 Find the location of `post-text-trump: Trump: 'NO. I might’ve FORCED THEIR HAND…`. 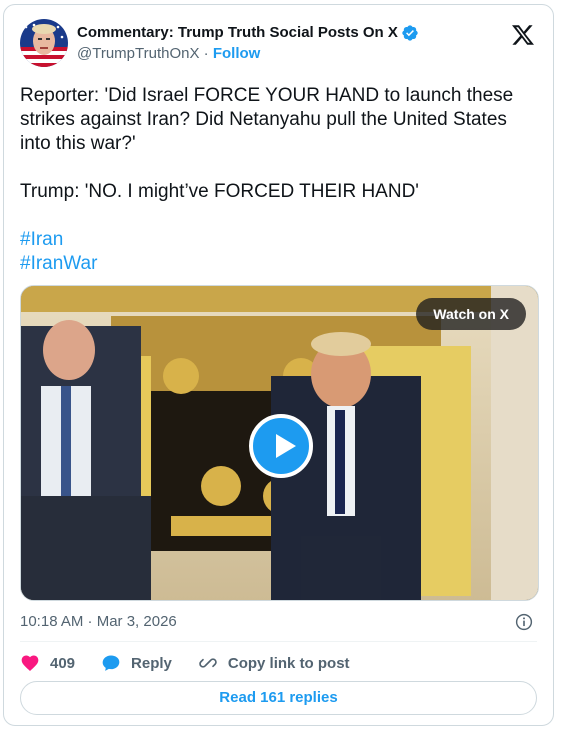

post-text-trump: Trump: 'NO. I might’ve FORCED THEIR HAND… is located at coordinates (219, 191).